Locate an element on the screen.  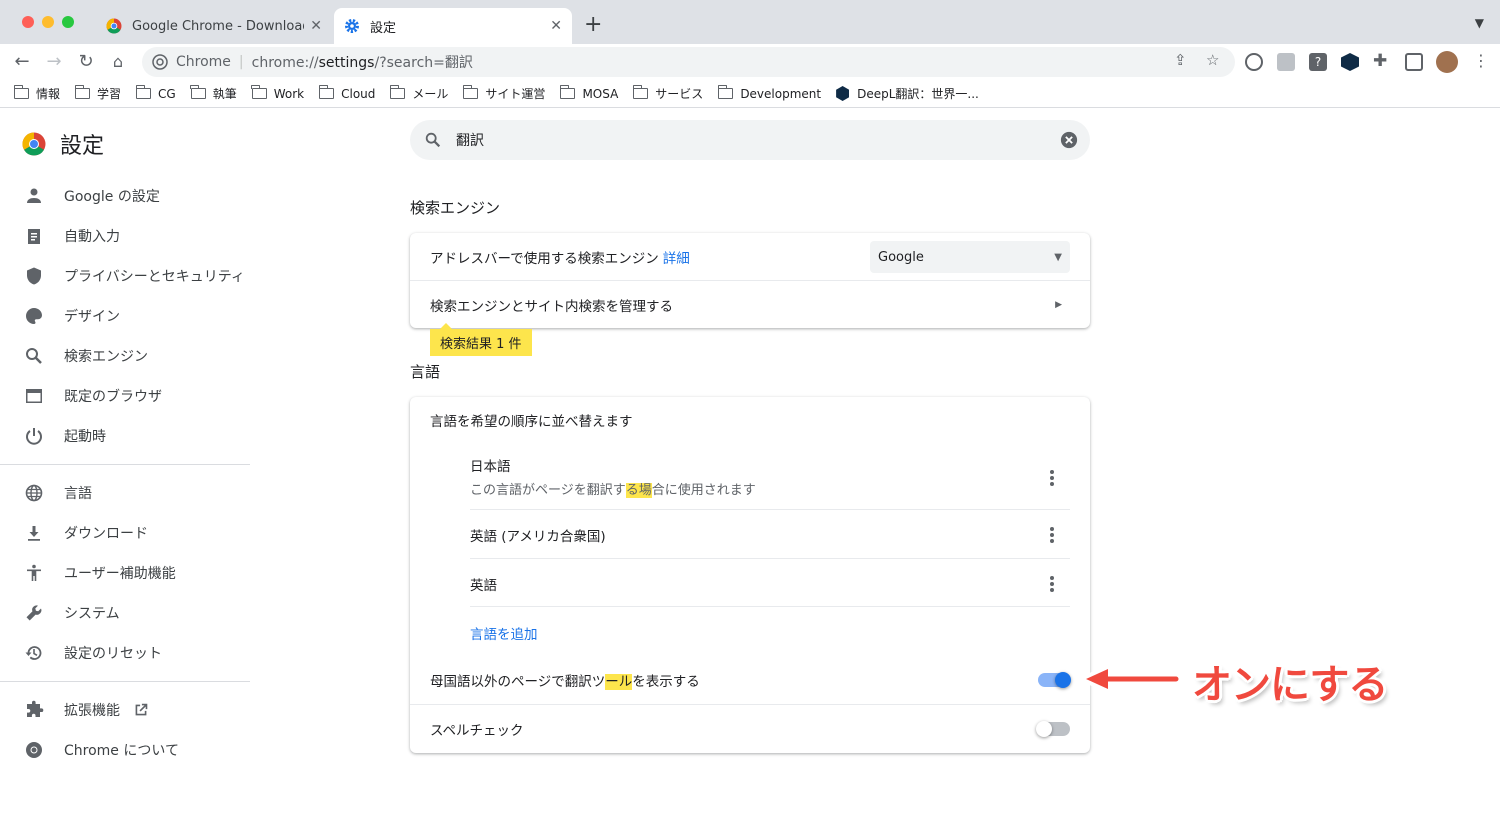
bookmark-folder: CG is located at coordinates (155, 93).